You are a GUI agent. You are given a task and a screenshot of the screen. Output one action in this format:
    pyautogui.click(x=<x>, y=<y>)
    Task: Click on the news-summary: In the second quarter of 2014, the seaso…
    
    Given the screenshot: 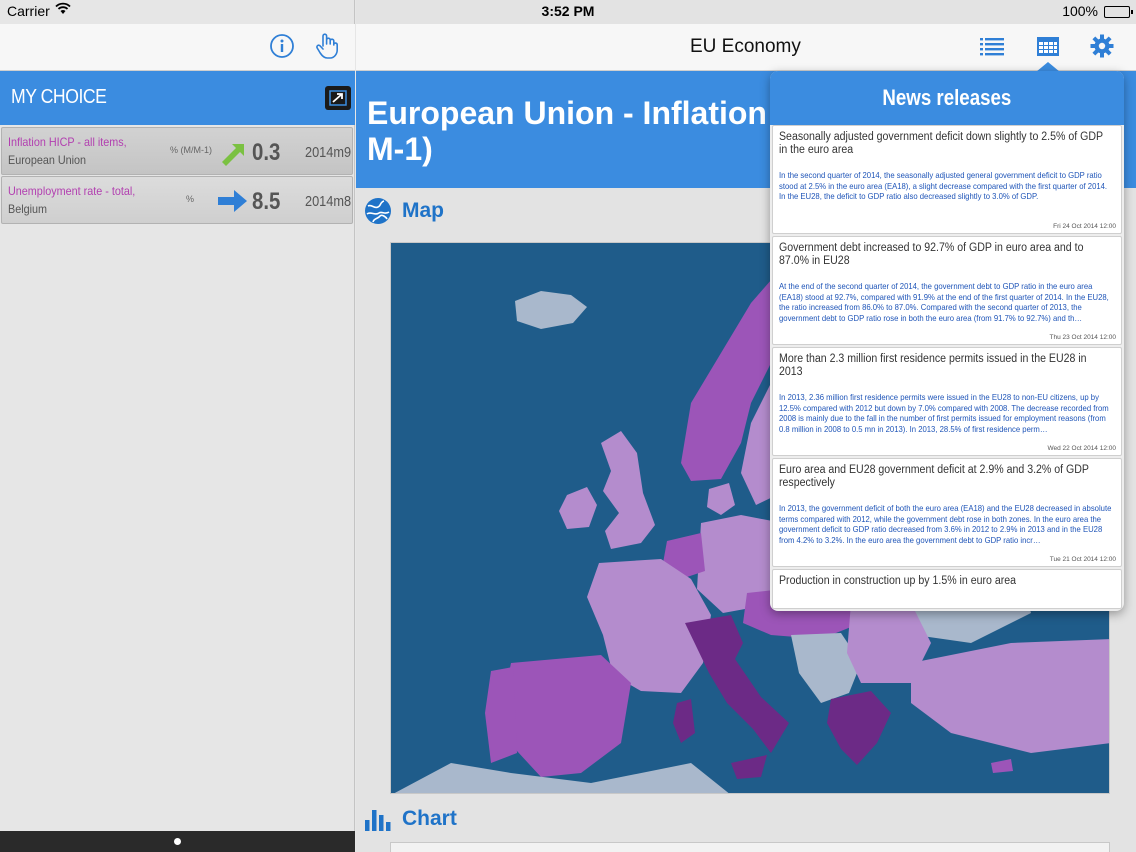 What is the action you would take?
    pyautogui.click(x=943, y=186)
    